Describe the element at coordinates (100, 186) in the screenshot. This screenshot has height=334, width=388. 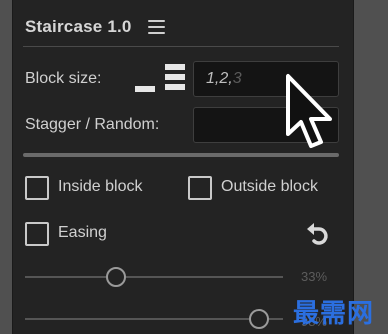
I see `inside-block-label: Inside block` at that location.